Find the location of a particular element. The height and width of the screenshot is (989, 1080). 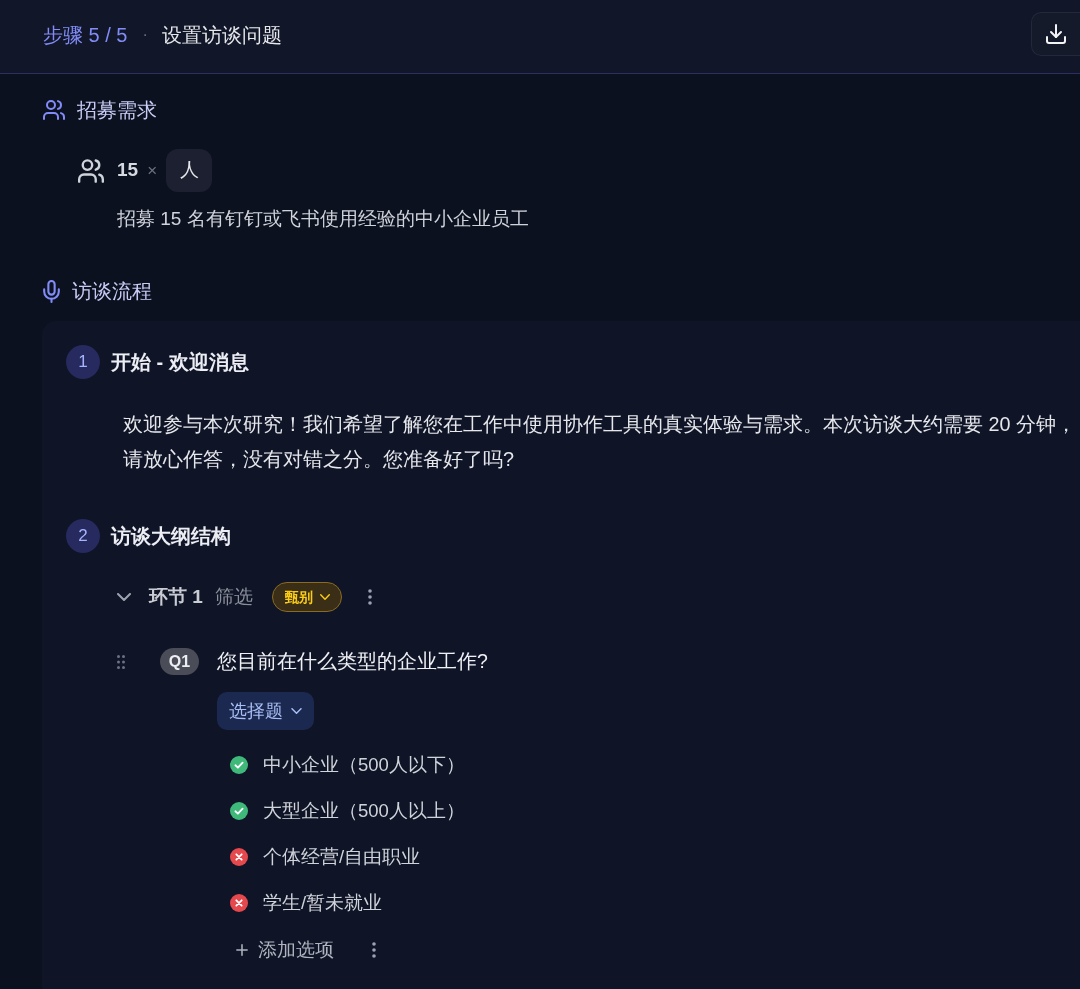

option-text: 大型企业（500人以上） is located at coordinates (364, 811).